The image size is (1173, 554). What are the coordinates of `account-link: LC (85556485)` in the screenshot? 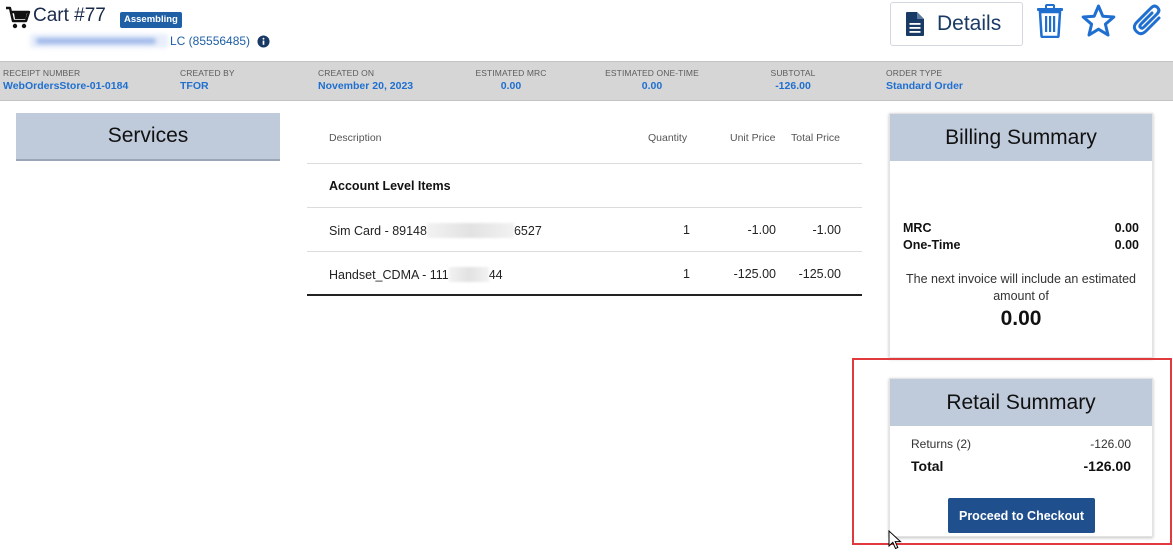 It's located at (210, 41).